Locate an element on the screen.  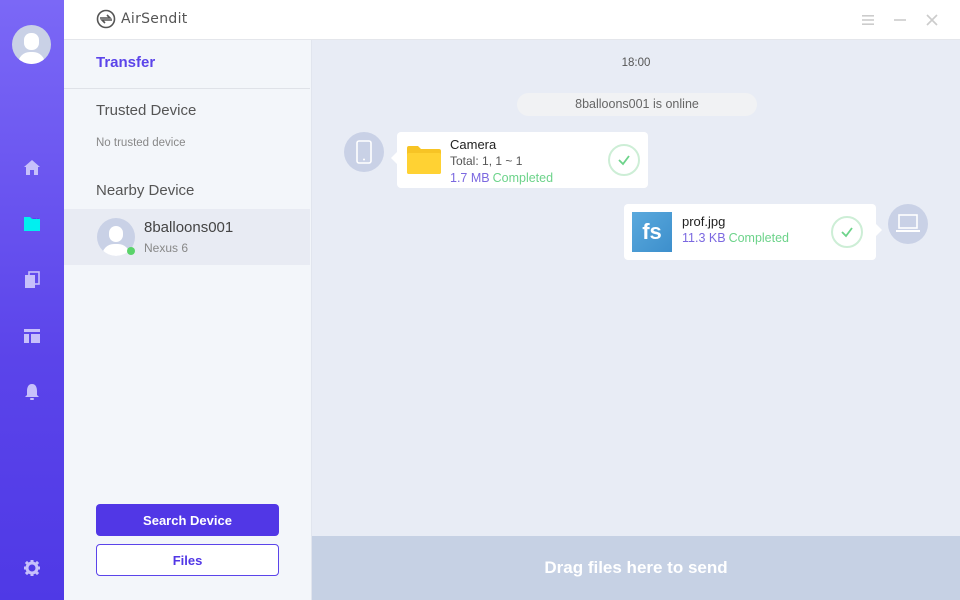
file-meta: 11.3 KB Completed is located at coordinates (735, 238).